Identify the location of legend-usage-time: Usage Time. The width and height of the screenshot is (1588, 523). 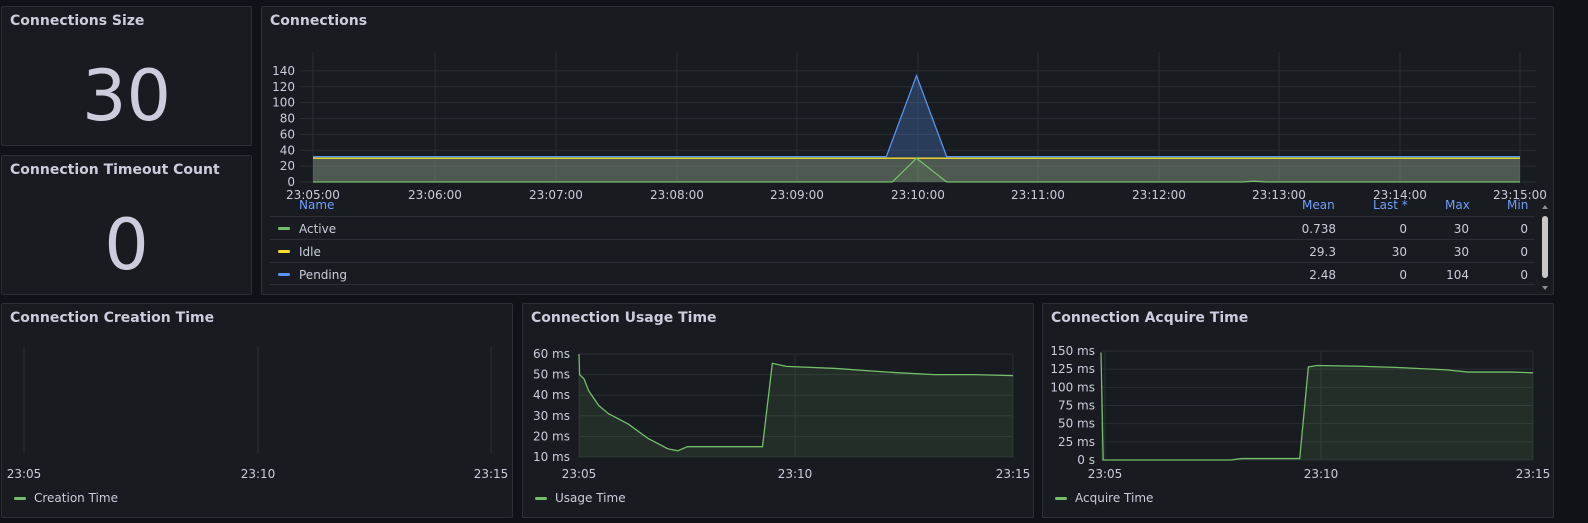
(580, 498).